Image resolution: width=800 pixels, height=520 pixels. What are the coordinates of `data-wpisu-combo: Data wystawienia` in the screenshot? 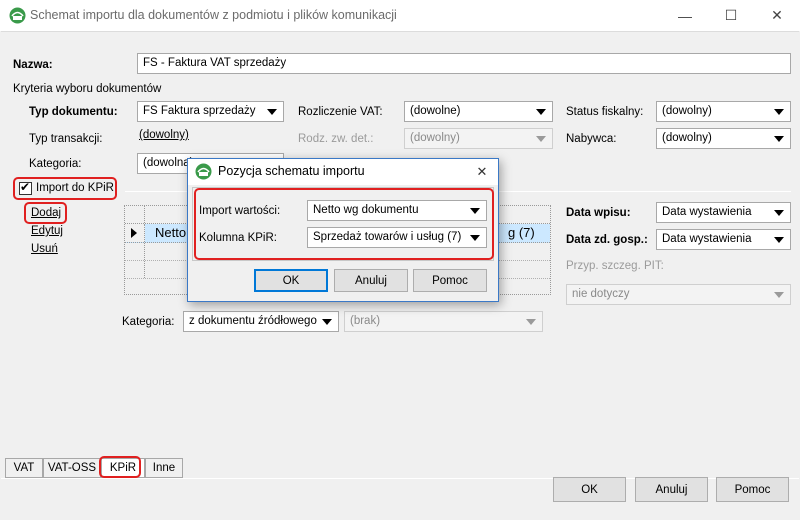 It's located at (723, 212).